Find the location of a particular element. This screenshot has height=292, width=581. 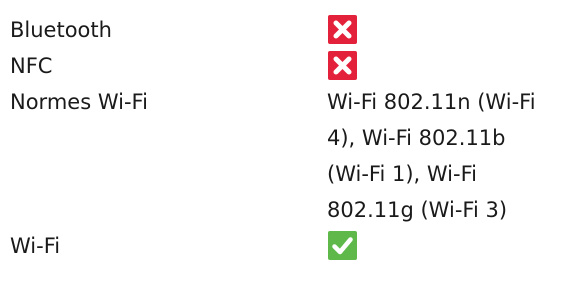

spec-label-wifi-standards: Normes Wi-Fi is located at coordinates (79, 102).